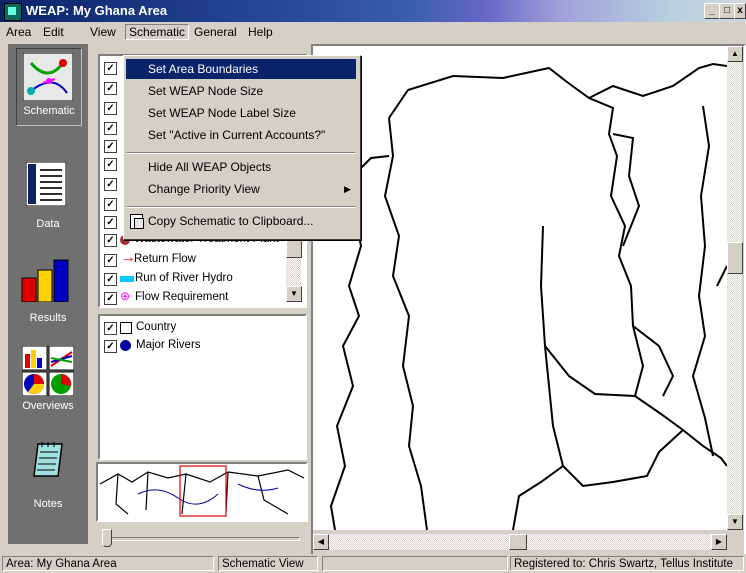 Image resolution: width=746 pixels, height=573 pixels. I want to click on copy-icon, so click(137, 221).